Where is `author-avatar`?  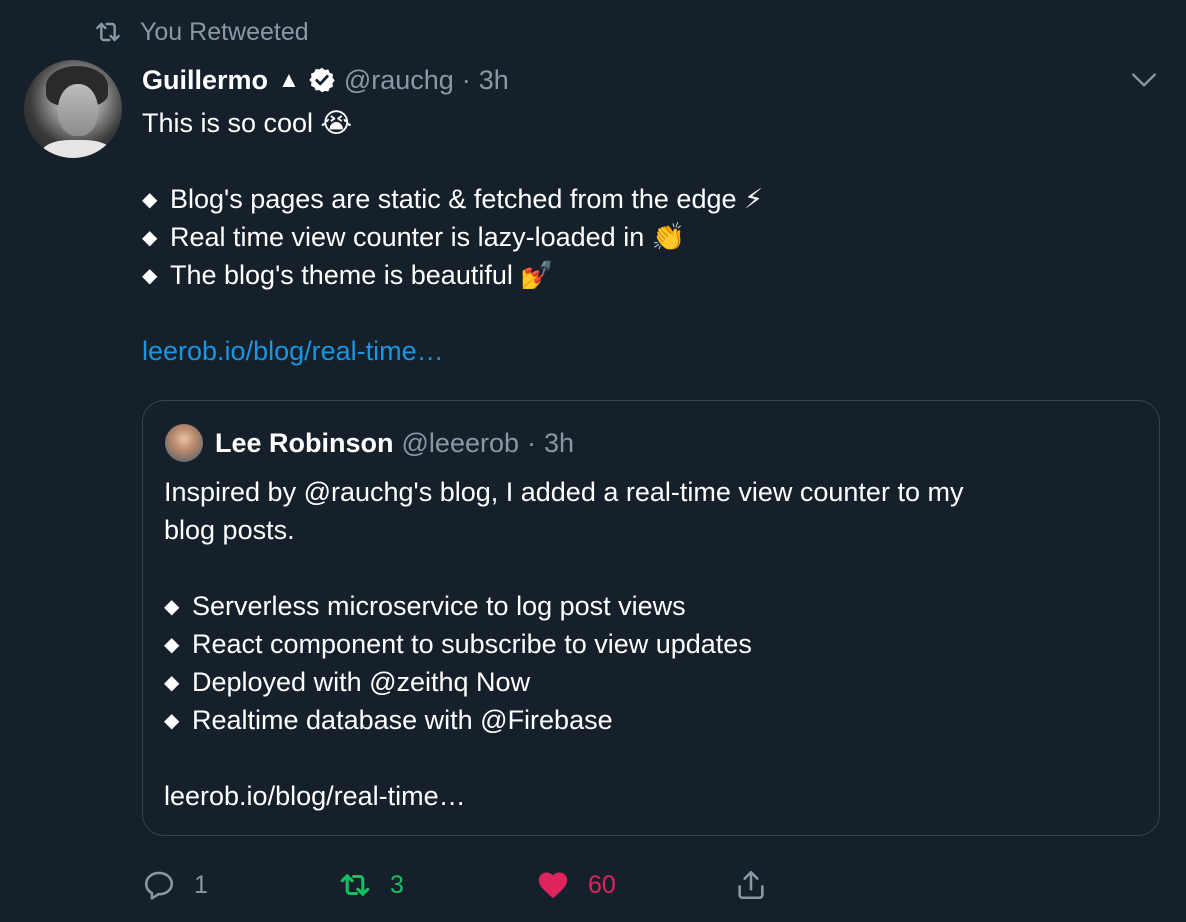 author-avatar is located at coordinates (73, 109).